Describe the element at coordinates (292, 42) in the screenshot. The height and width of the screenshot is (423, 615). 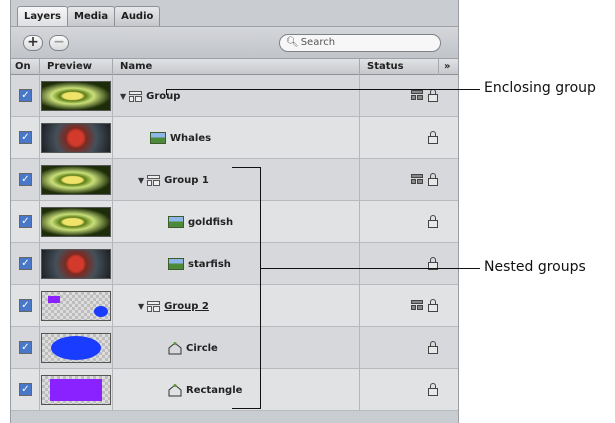
I see `magnifier-icon: 🔍︎` at that location.